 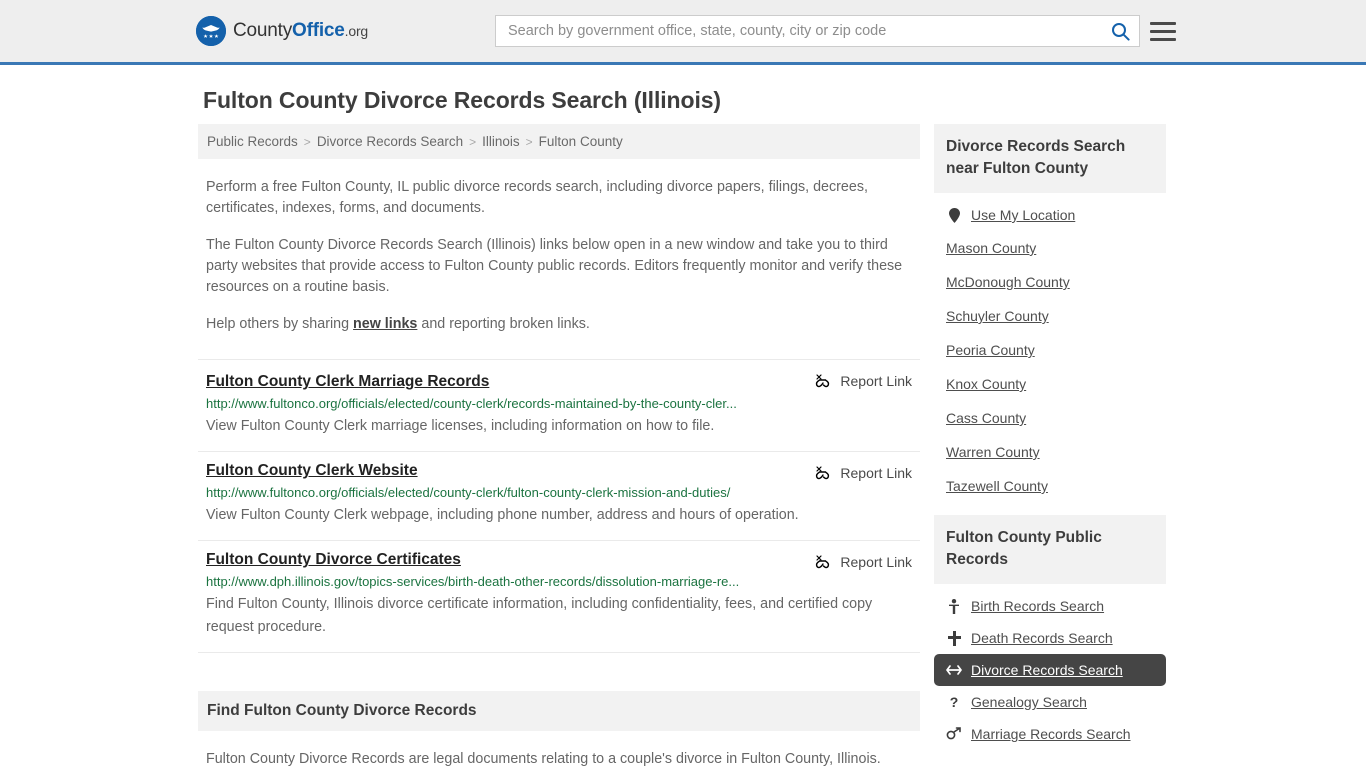 What do you see at coordinates (1050, 549) in the screenshot?
I see `sidebar-panel-heading: Fulton County Public Records` at bounding box center [1050, 549].